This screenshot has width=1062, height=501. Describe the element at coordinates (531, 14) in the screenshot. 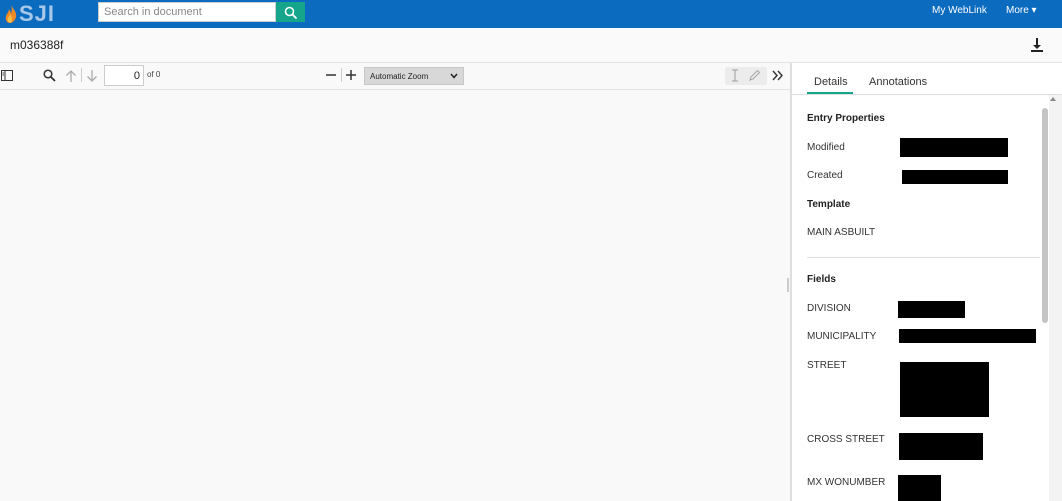

I see `top-navigation-bar: SJI My WebLink More ▾` at that location.